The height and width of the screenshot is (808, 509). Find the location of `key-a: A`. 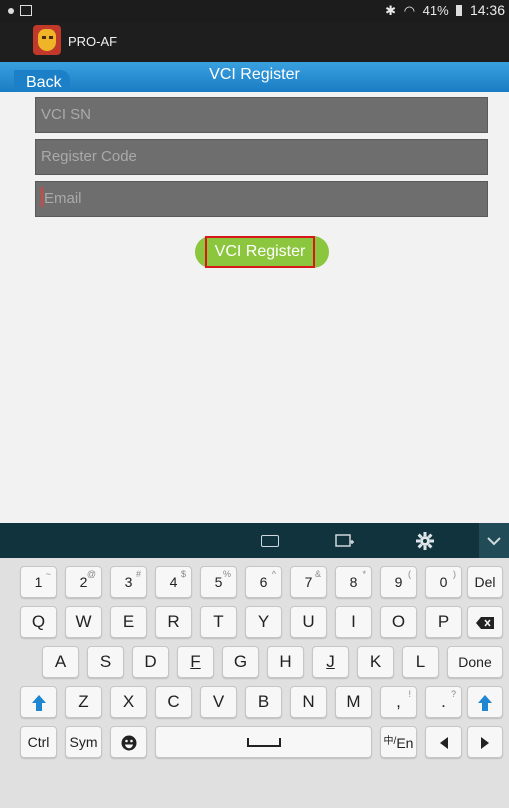

key-a: A is located at coordinates (60, 662).